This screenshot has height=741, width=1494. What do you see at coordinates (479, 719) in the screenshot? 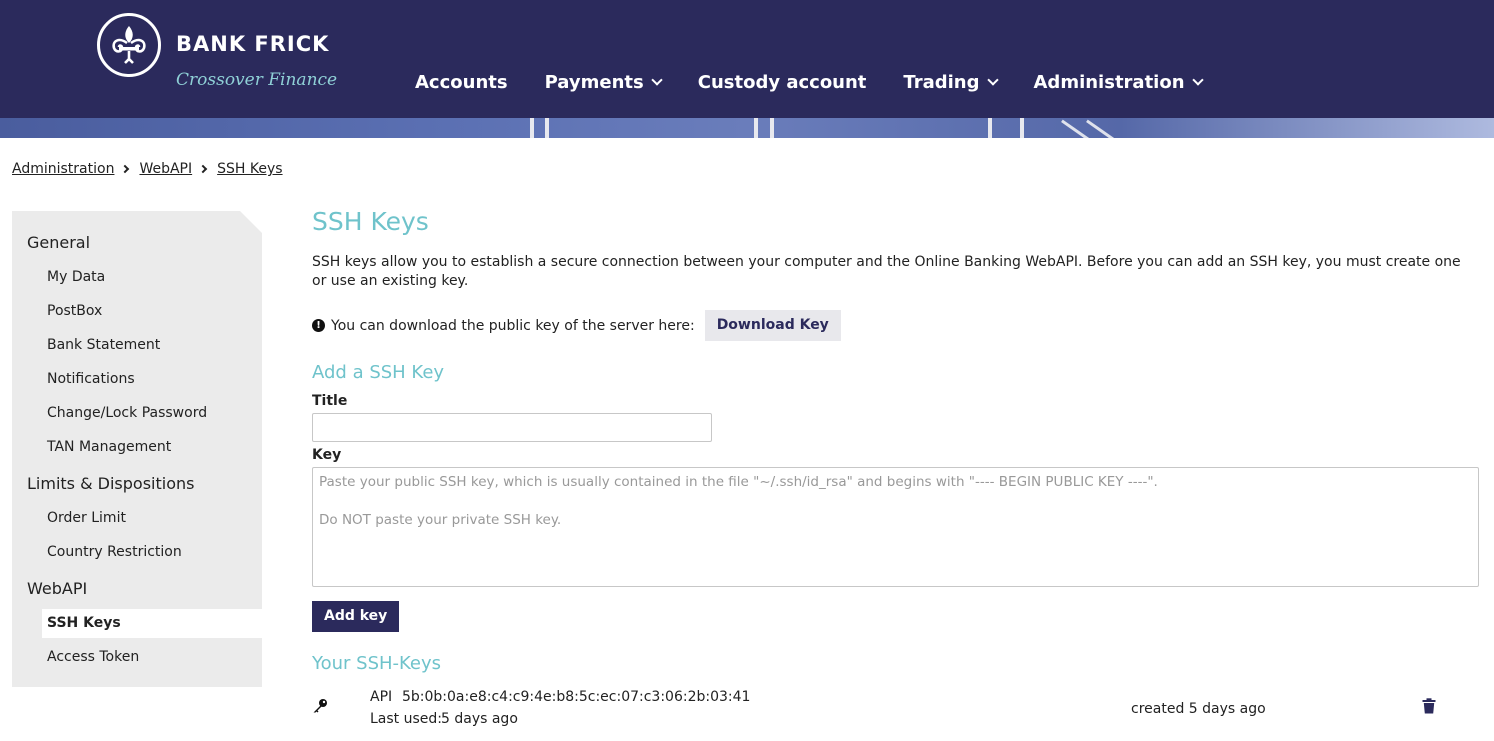
I see `ssh-key-last-used: 5 days ago` at bounding box center [479, 719].